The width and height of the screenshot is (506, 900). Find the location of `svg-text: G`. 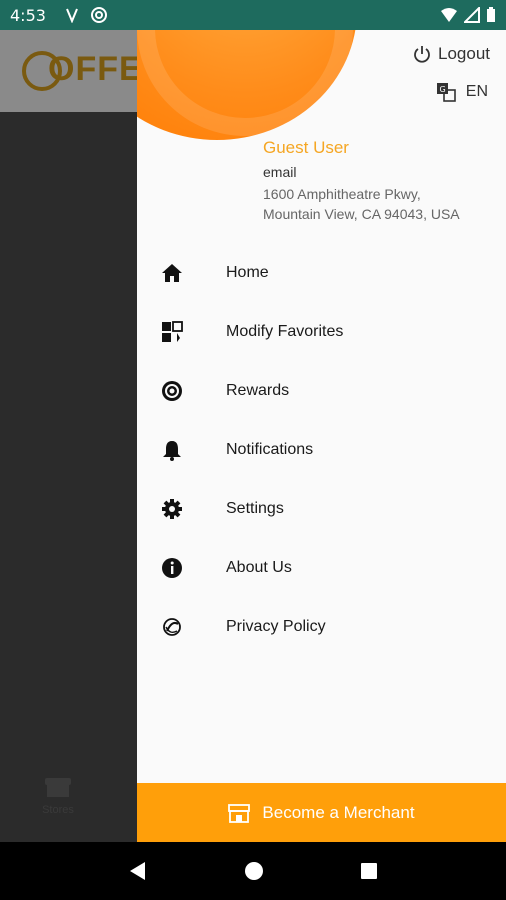

svg-text: G is located at coordinates (442, 89).